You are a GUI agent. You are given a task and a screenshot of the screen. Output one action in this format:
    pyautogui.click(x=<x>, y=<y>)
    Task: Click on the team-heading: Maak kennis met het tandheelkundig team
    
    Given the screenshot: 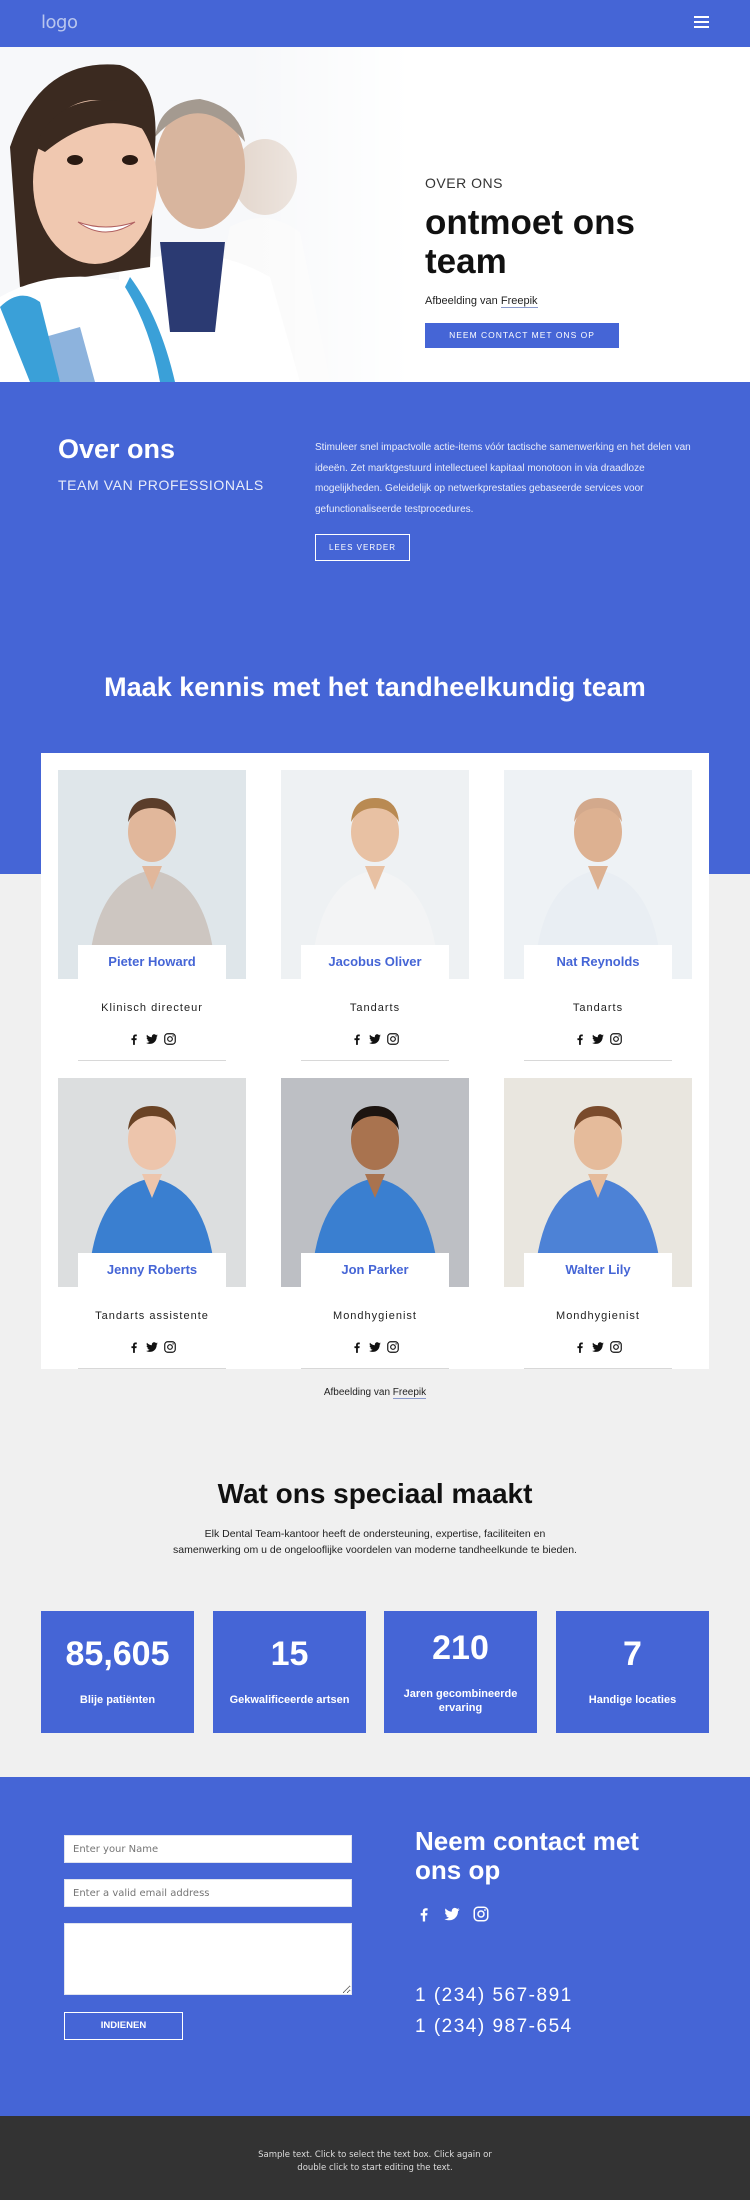 What is the action you would take?
    pyautogui.click(x=375, y=687)
    